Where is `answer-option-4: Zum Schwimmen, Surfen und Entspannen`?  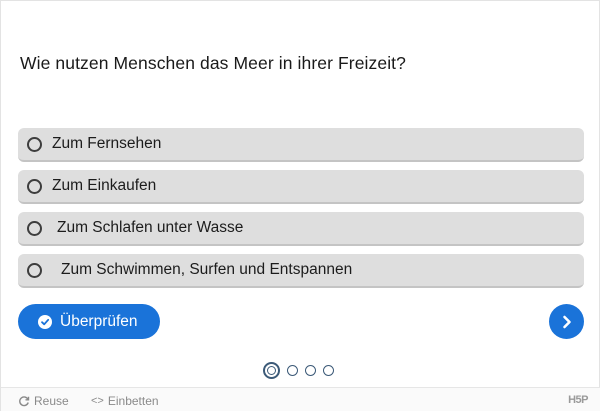 answer-option-4: Zum Schwimmen, Surfen und Entspannen is located at coordinates (301, 271).